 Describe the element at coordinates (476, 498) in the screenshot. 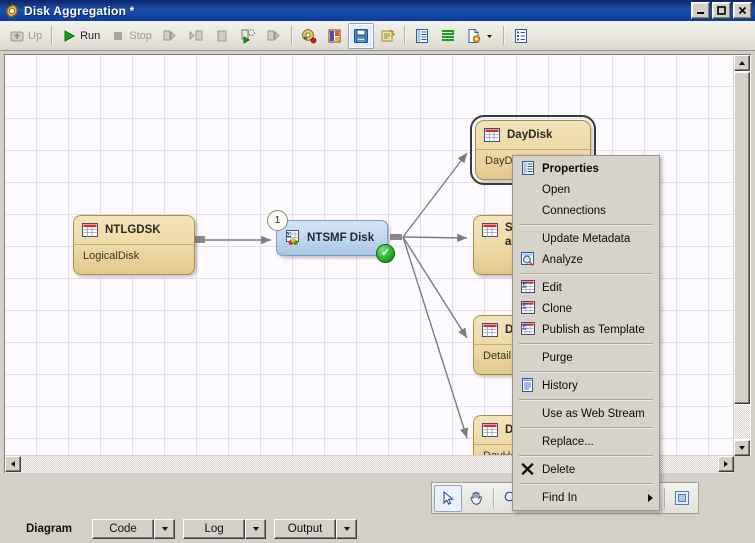

I see `pan-tool` at that location.